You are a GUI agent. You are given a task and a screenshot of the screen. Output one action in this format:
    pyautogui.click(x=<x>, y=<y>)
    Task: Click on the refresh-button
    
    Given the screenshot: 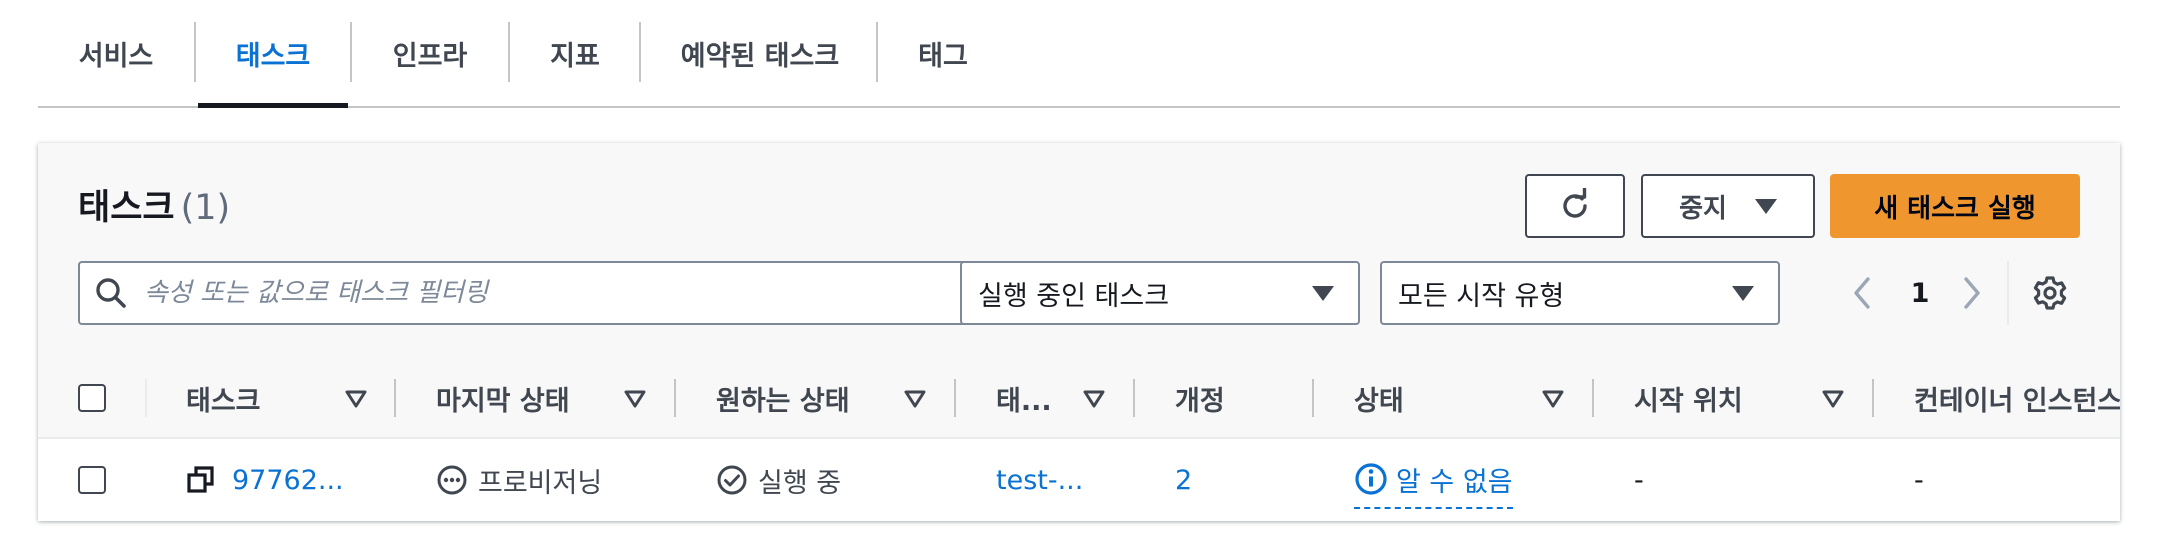 What is the action you would take?
    pyautogui.click(x=1575, y=206)
    